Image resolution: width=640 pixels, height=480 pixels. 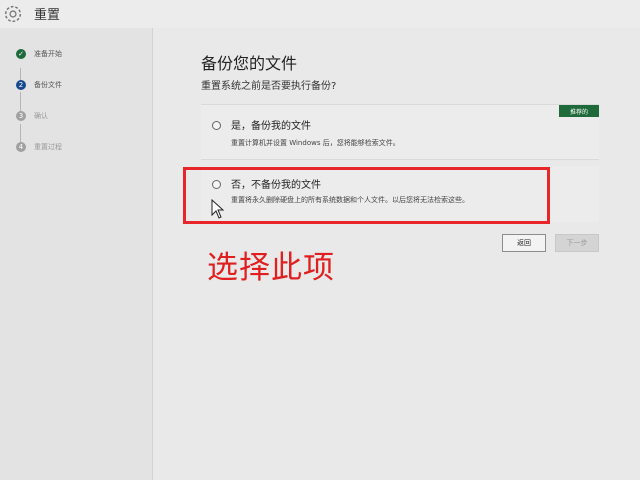 What do you see at coordinates (577, 243) in the screenshot?
I see `next-button: 下一步` at bounding box center [577, 243].